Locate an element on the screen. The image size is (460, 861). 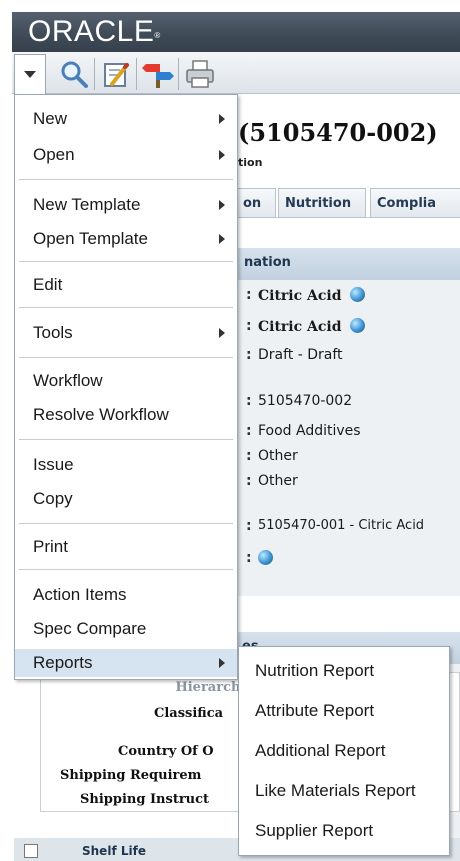
menu-item-resolve-workflow: Resolve Workflow is located at coordinates (126, 415).